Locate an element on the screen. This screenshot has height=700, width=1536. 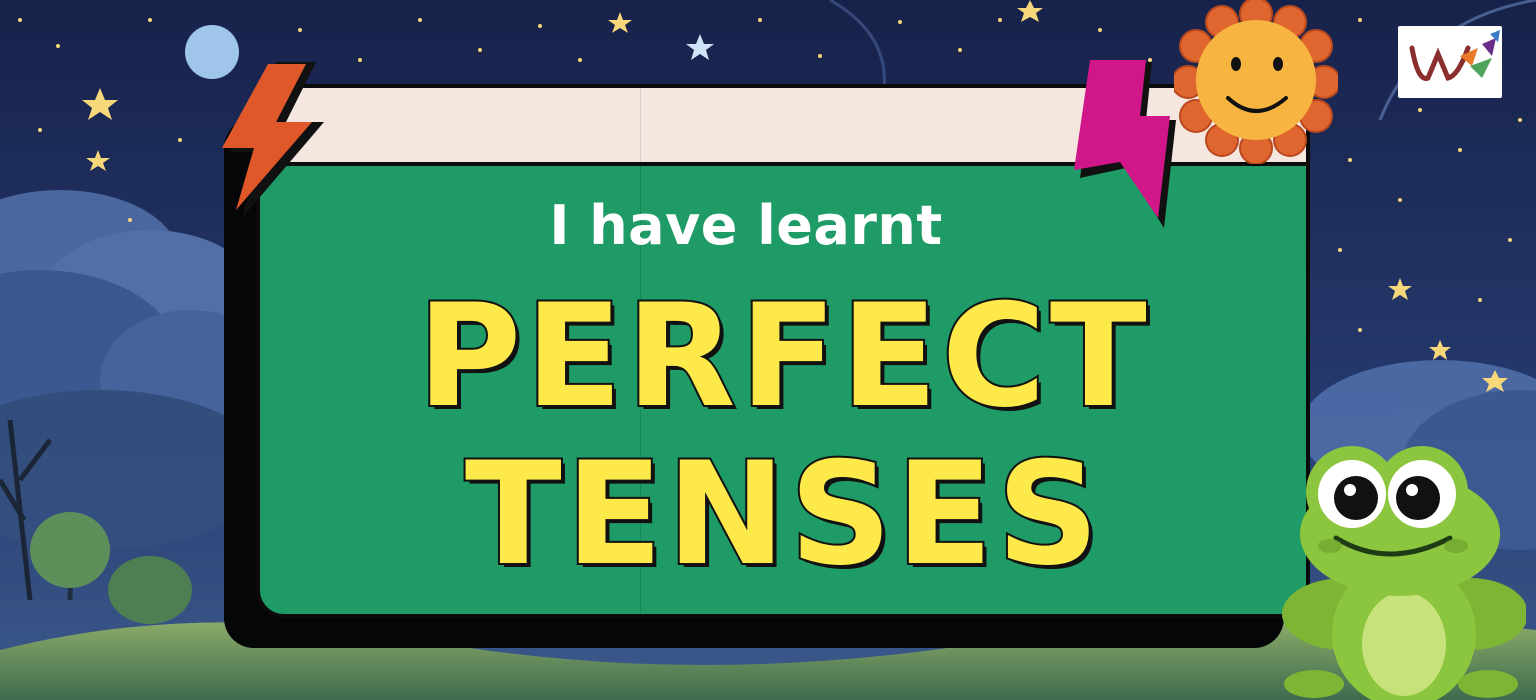
slide-subtitle: I have learnt is located at coordinates (746, 225).